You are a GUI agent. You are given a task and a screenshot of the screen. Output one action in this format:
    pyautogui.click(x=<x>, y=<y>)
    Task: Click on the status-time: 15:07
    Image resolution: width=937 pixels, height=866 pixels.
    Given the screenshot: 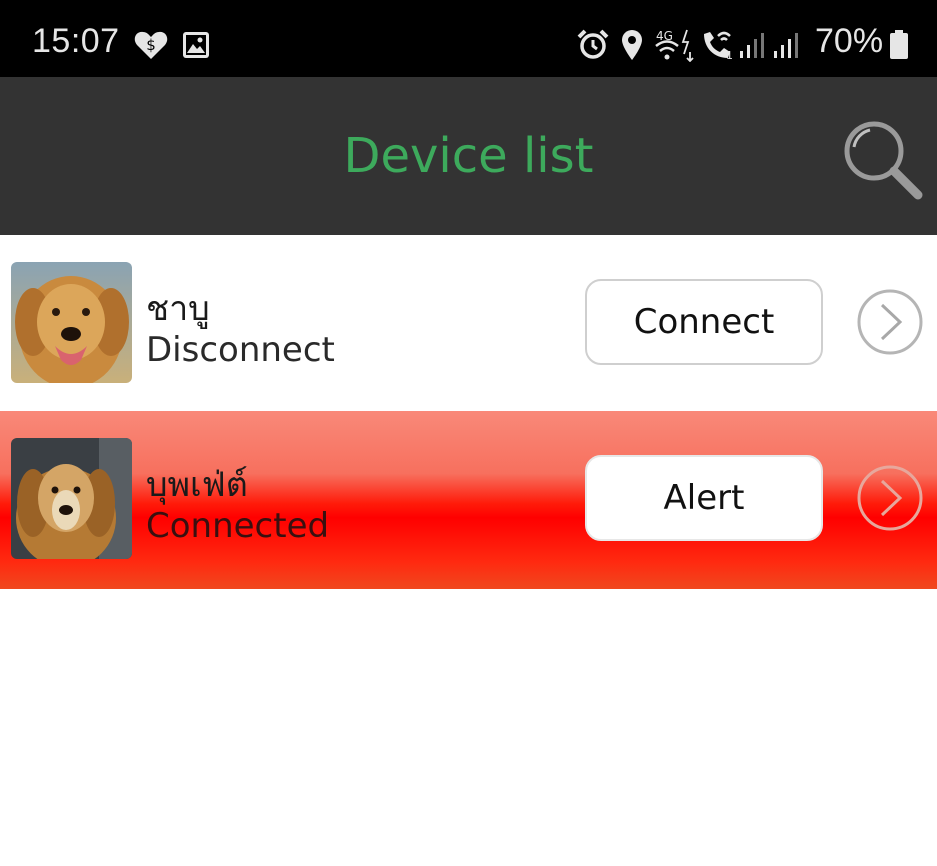 What is the action you would take?
    pyautogui.click(x=76, y=41)
    